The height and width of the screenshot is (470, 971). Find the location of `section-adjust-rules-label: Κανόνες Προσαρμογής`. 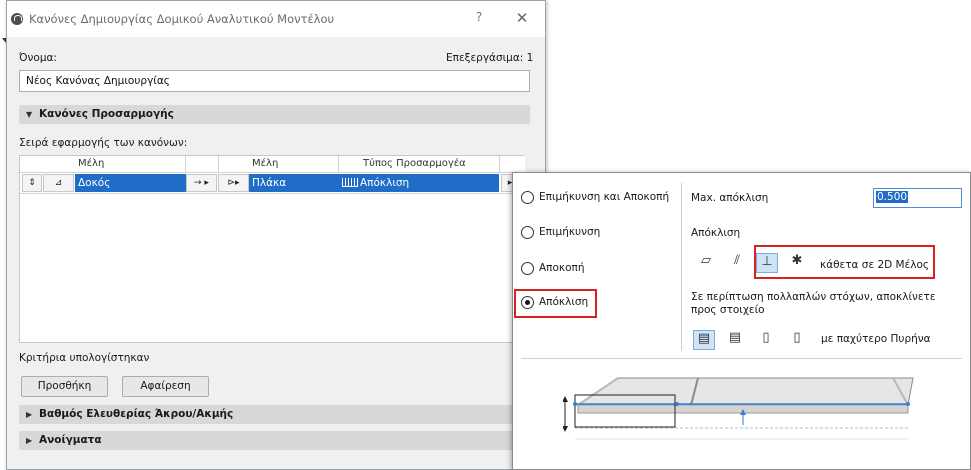

section-adjust-rules-label: Κανόνες Προσαρμογής is located at coordinates (106, 114).